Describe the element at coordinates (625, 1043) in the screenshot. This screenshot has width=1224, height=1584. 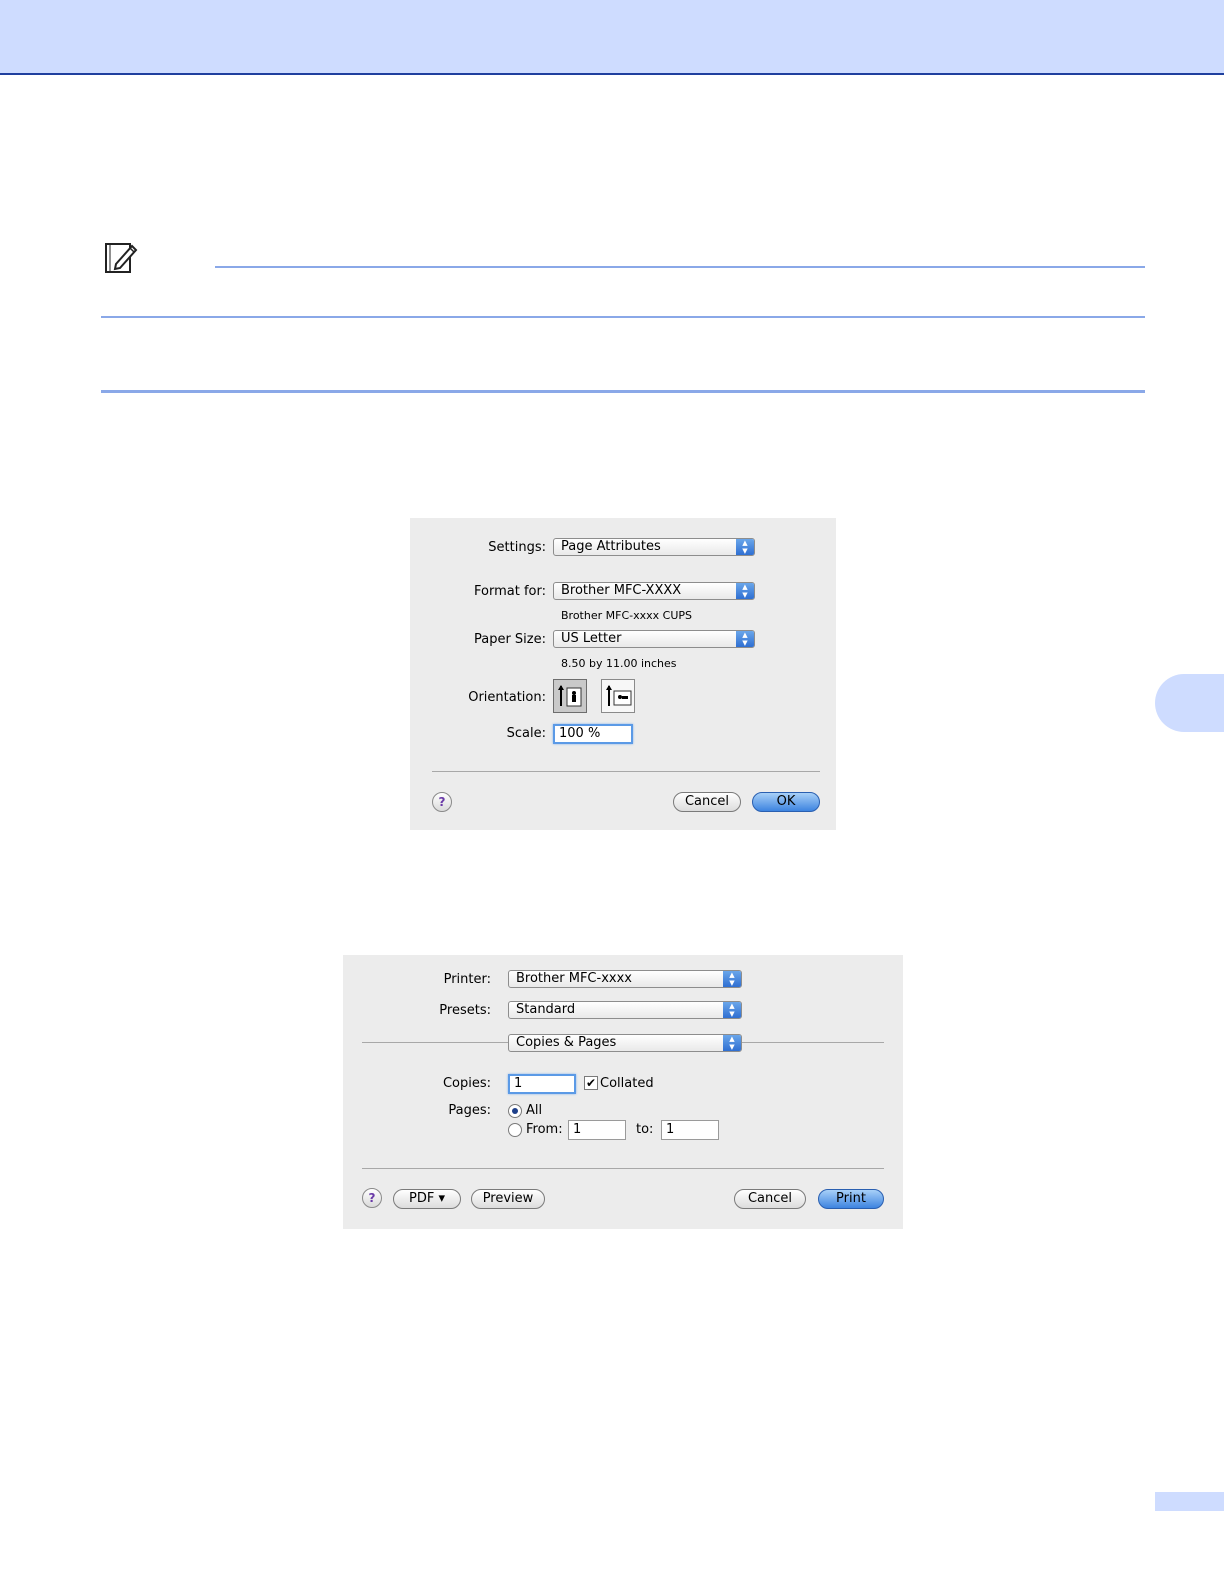
I see `panel-popup: Copies & Pages ▲ ▼` at that location.